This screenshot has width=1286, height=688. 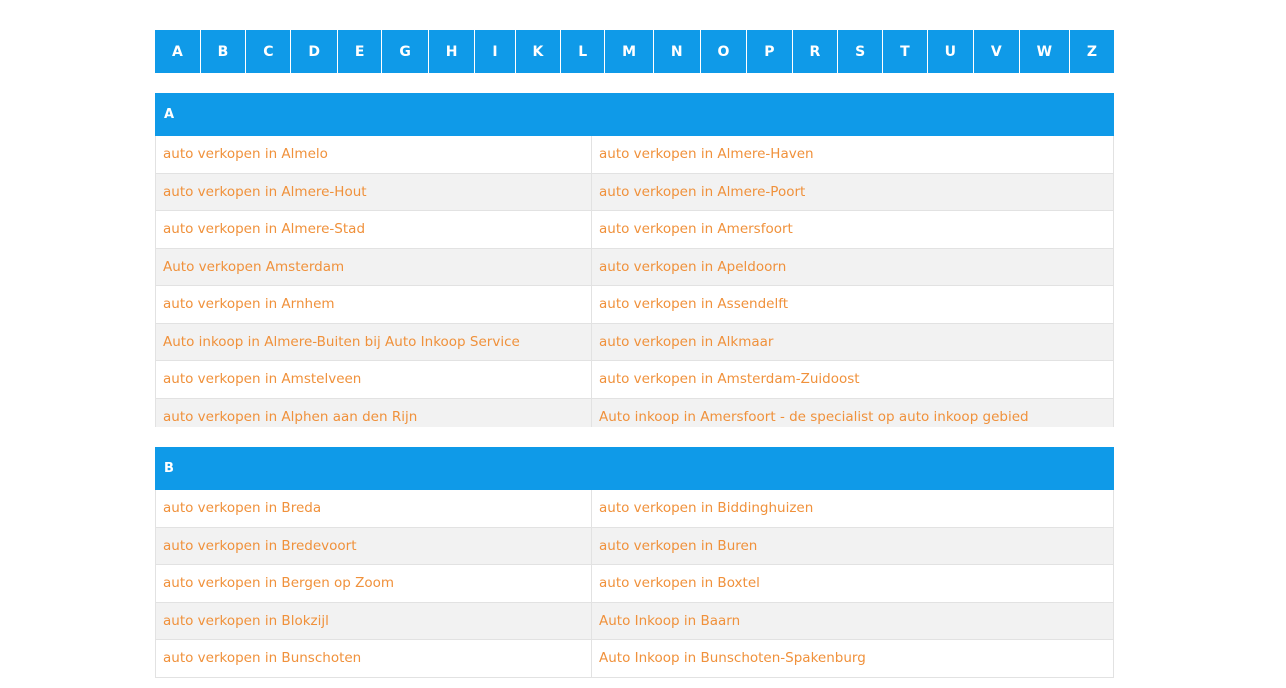 I want to click on alphabet-letter-h: H, so click(x=452, y=51).